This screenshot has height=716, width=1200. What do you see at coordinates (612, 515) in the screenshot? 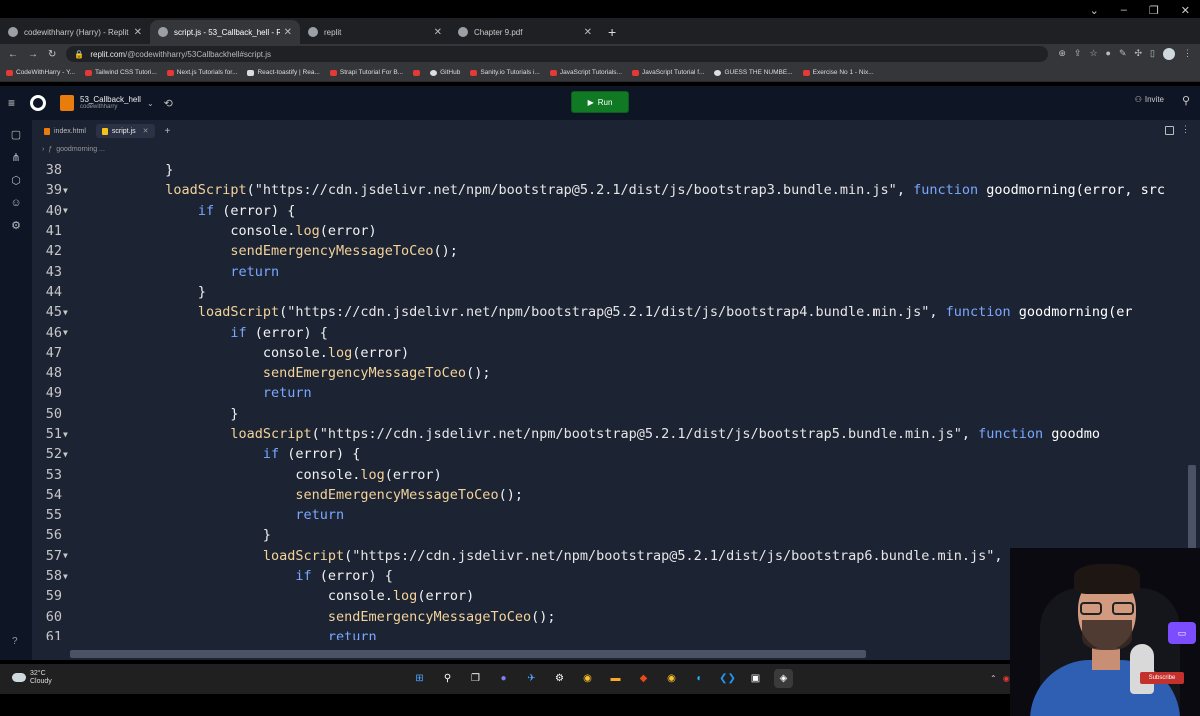
I see `code-line: 55 return` at bounding box center [612, 515].